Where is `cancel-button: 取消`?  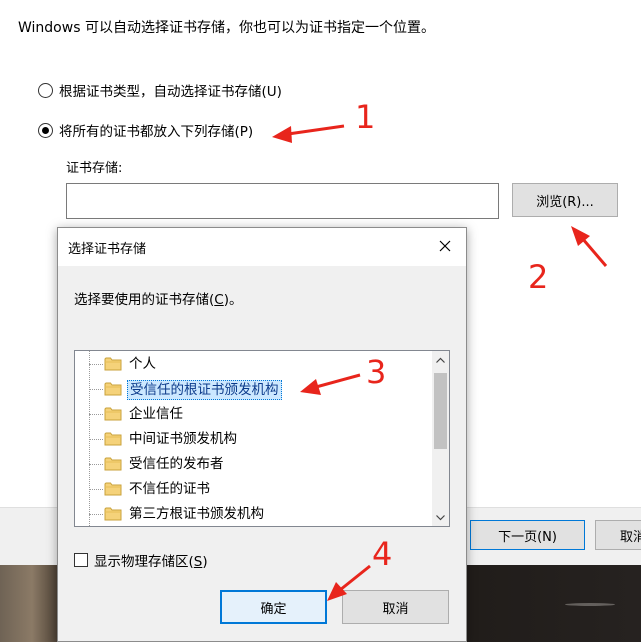
cancel-button: 取消 is located at coordinates (395, 607).